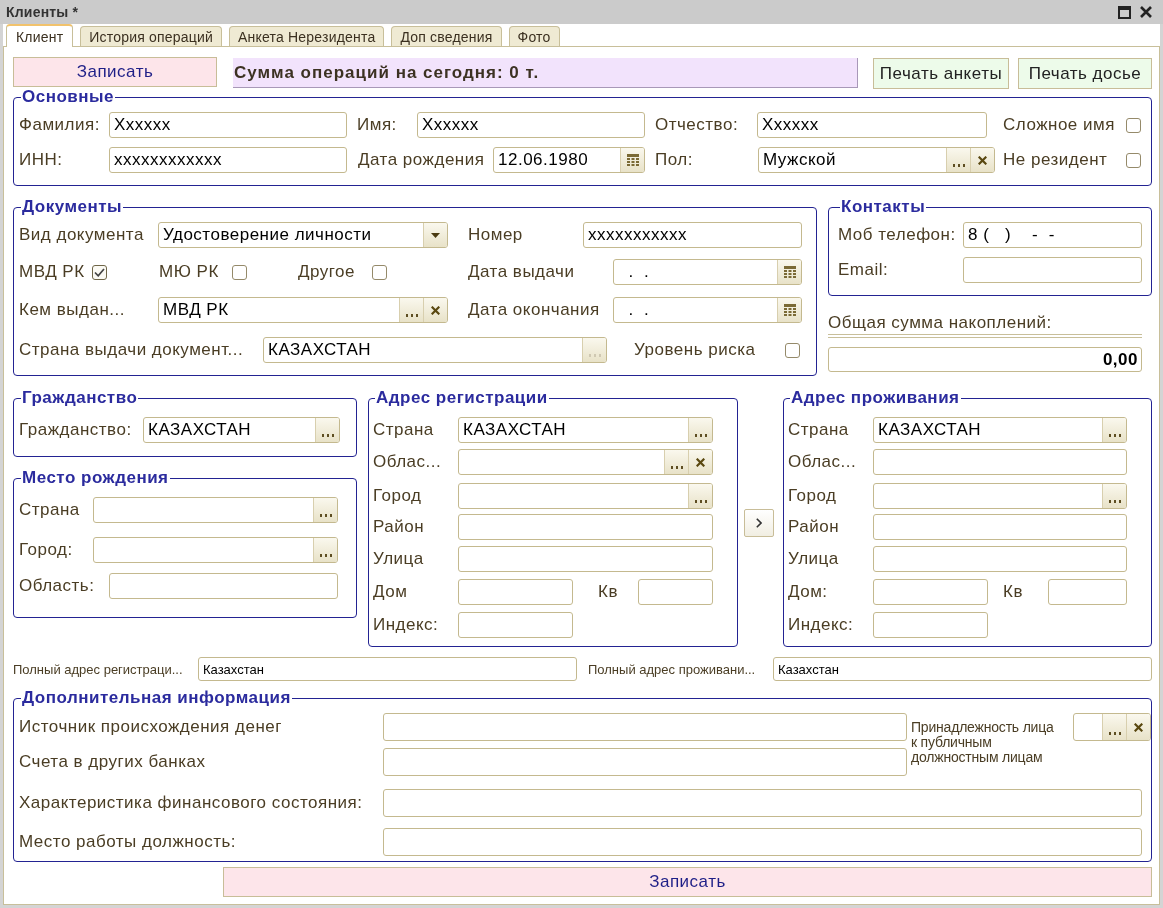  What do you see at coordinates (569, 160) in the screenshot?
I see `date-field: 12.06.1980` at bounding box center [569, 160].